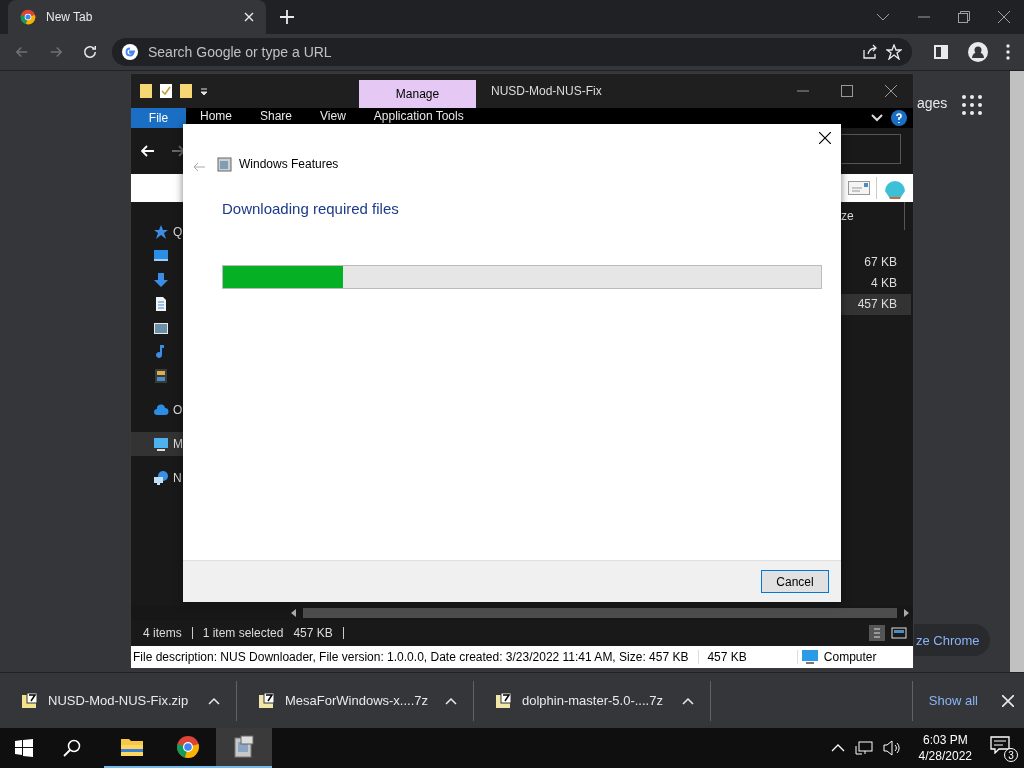 The image size is (1024, 768). I want to click on restore-icon, so click(964, 17).